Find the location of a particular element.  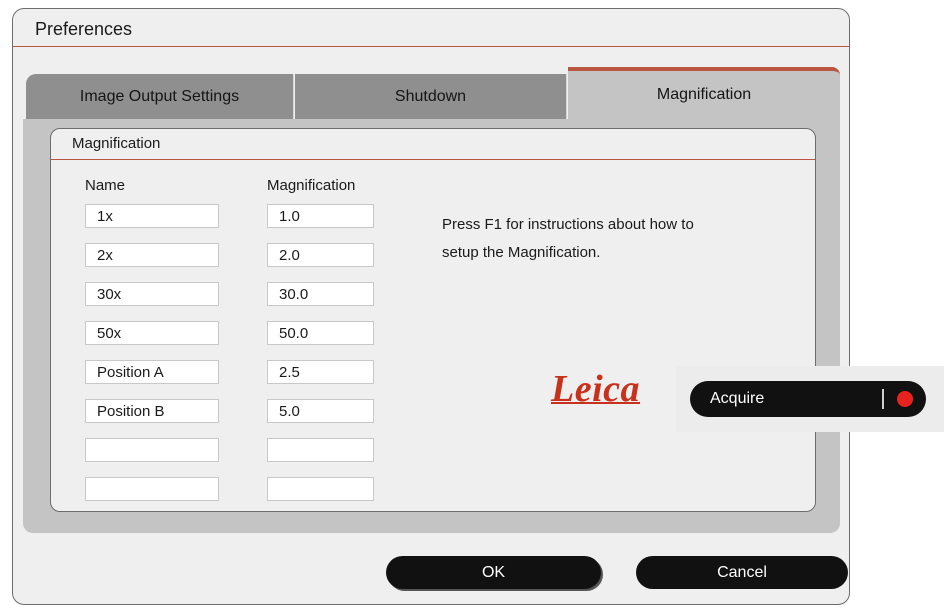

group-divider is located at coordinates (433, 159).